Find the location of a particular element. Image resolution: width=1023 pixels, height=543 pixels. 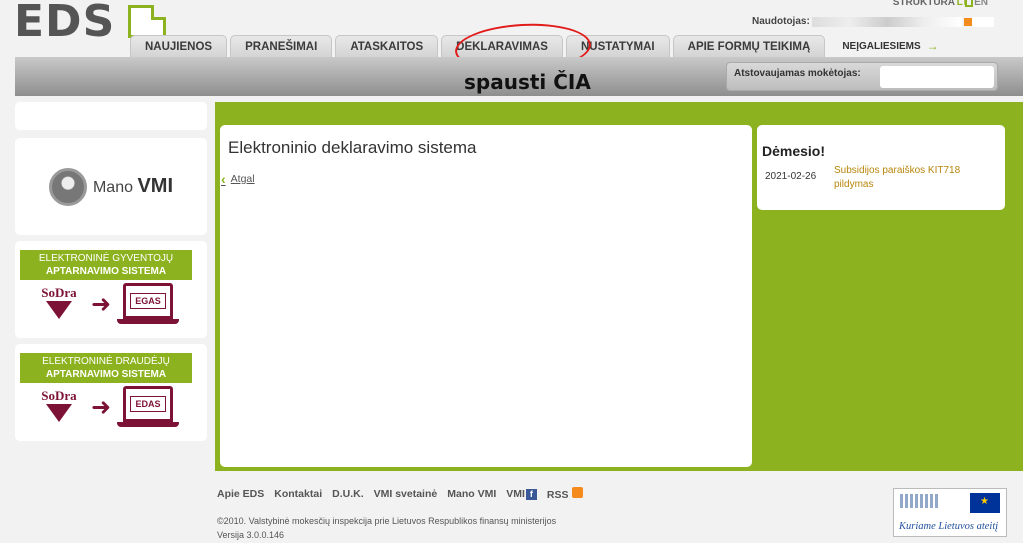

logo-text: EDS is located at coordinates (65, 23).